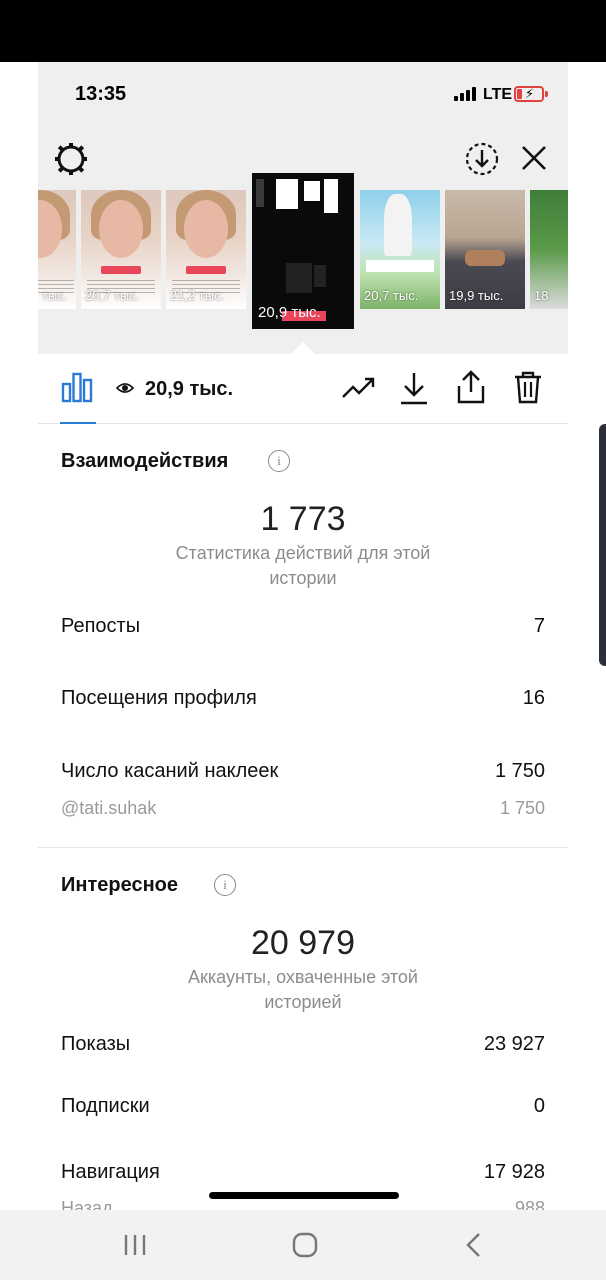 This screenshot has width=606, height=1280. I want to click on profile-visits-value: 16, so click(533, 698).